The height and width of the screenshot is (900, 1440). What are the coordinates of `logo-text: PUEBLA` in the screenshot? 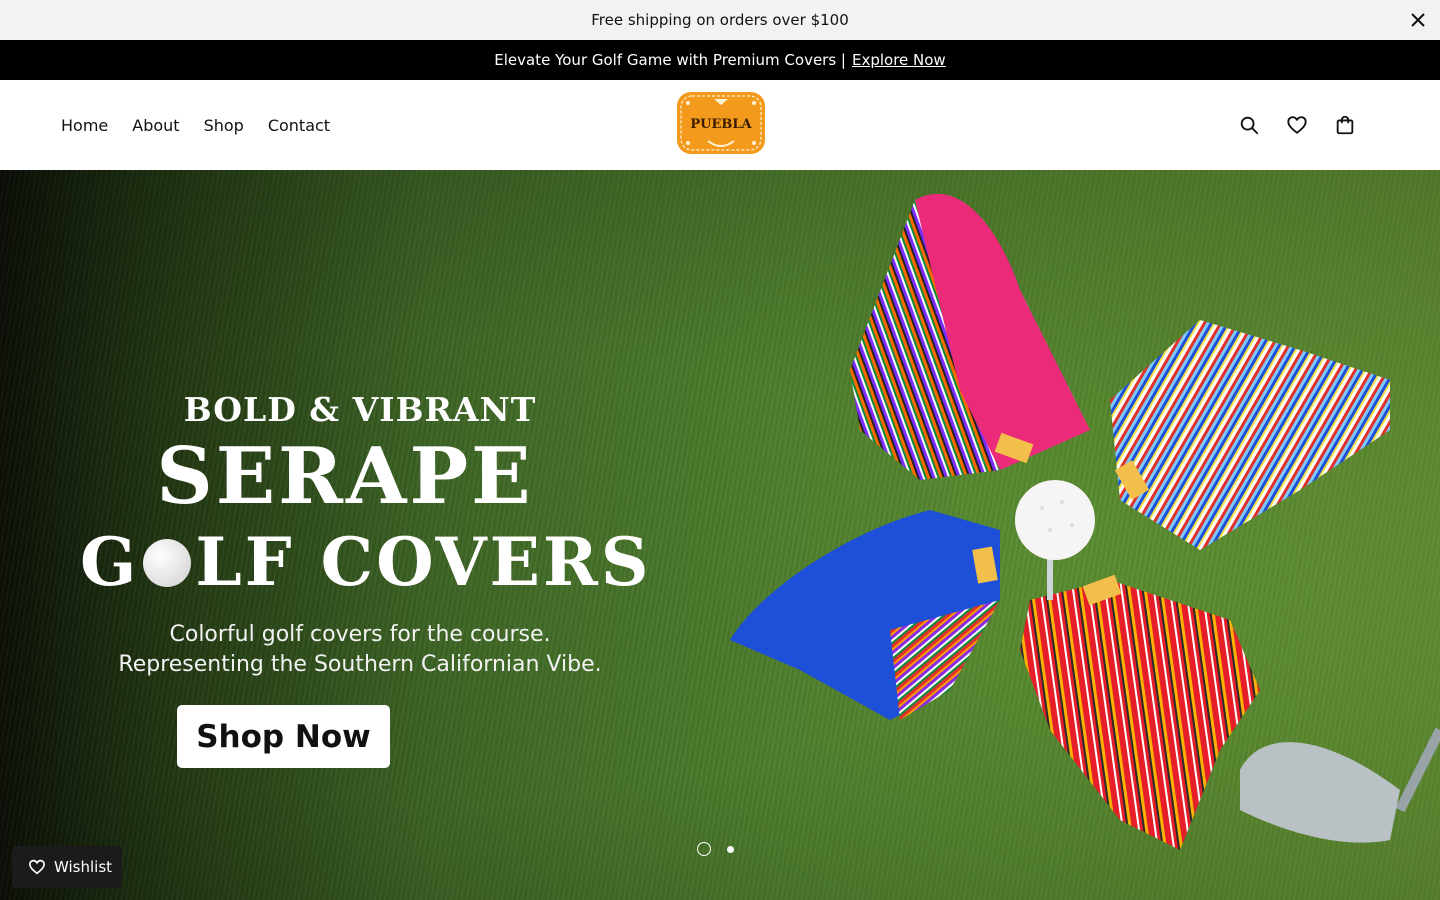 It's located at (721, 124).